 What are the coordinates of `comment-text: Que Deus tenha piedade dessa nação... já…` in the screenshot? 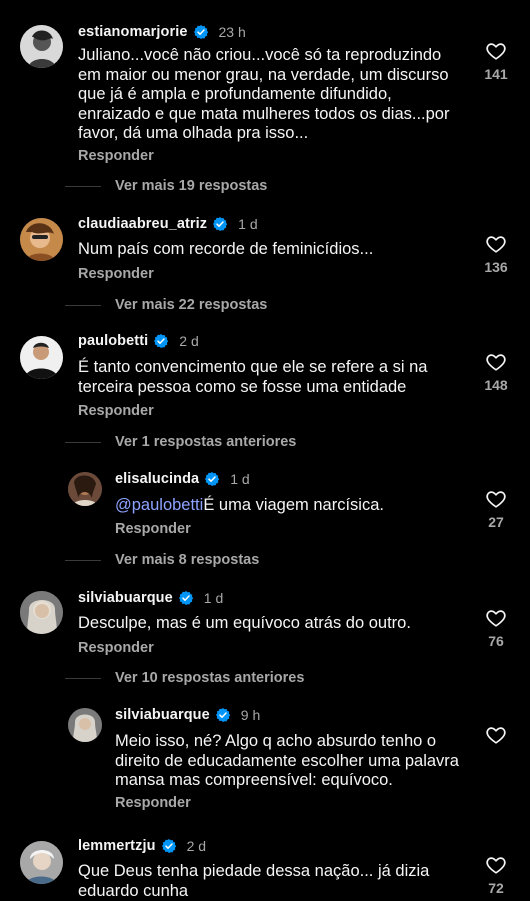 It's located at (254, 881).